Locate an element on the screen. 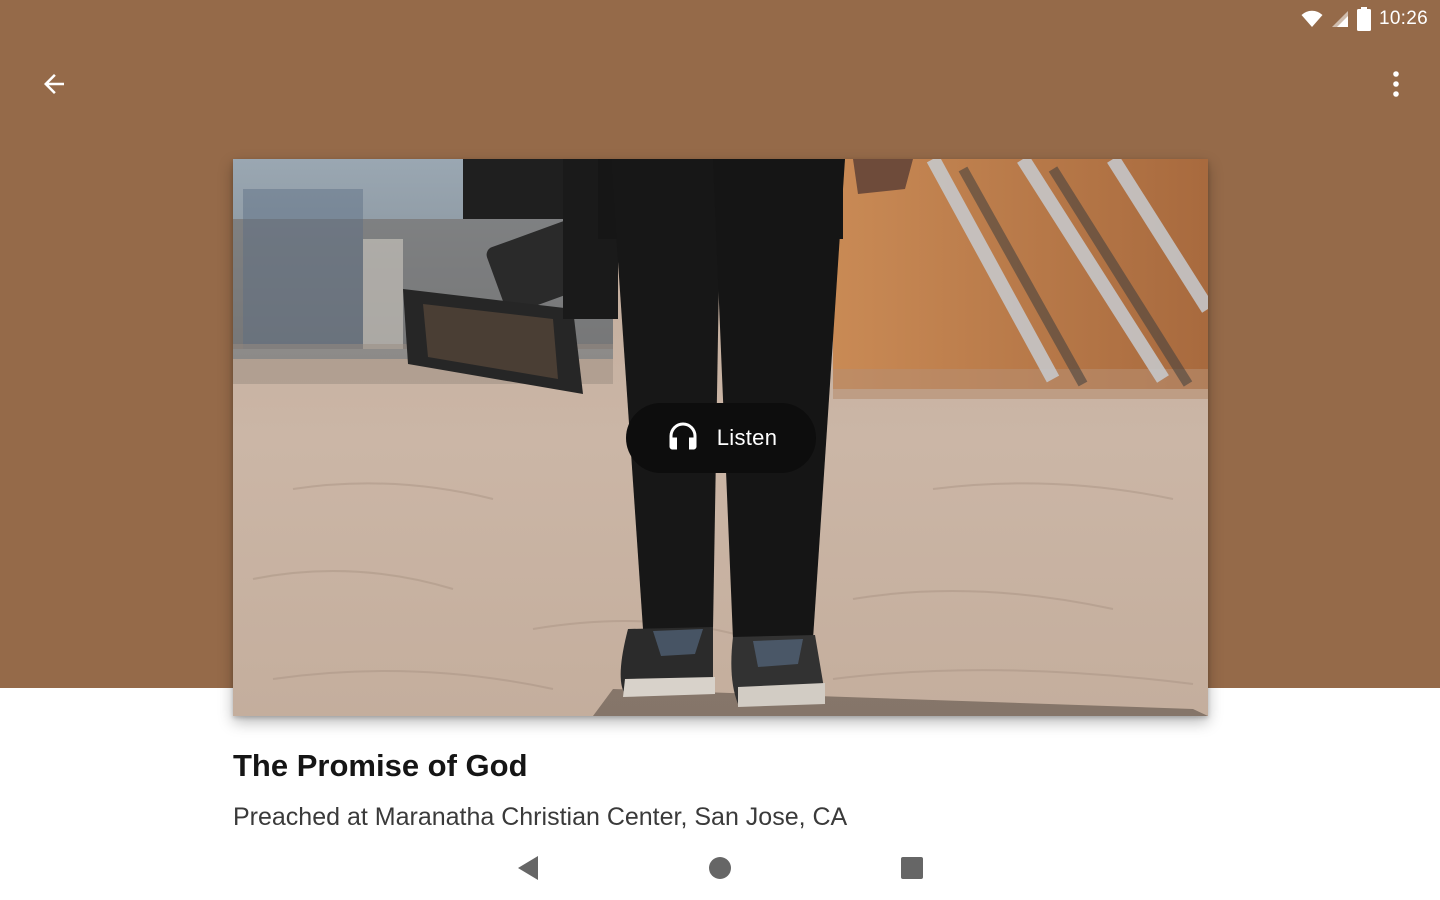  status-time: 10:26 is located at coordinates (1403, 18).